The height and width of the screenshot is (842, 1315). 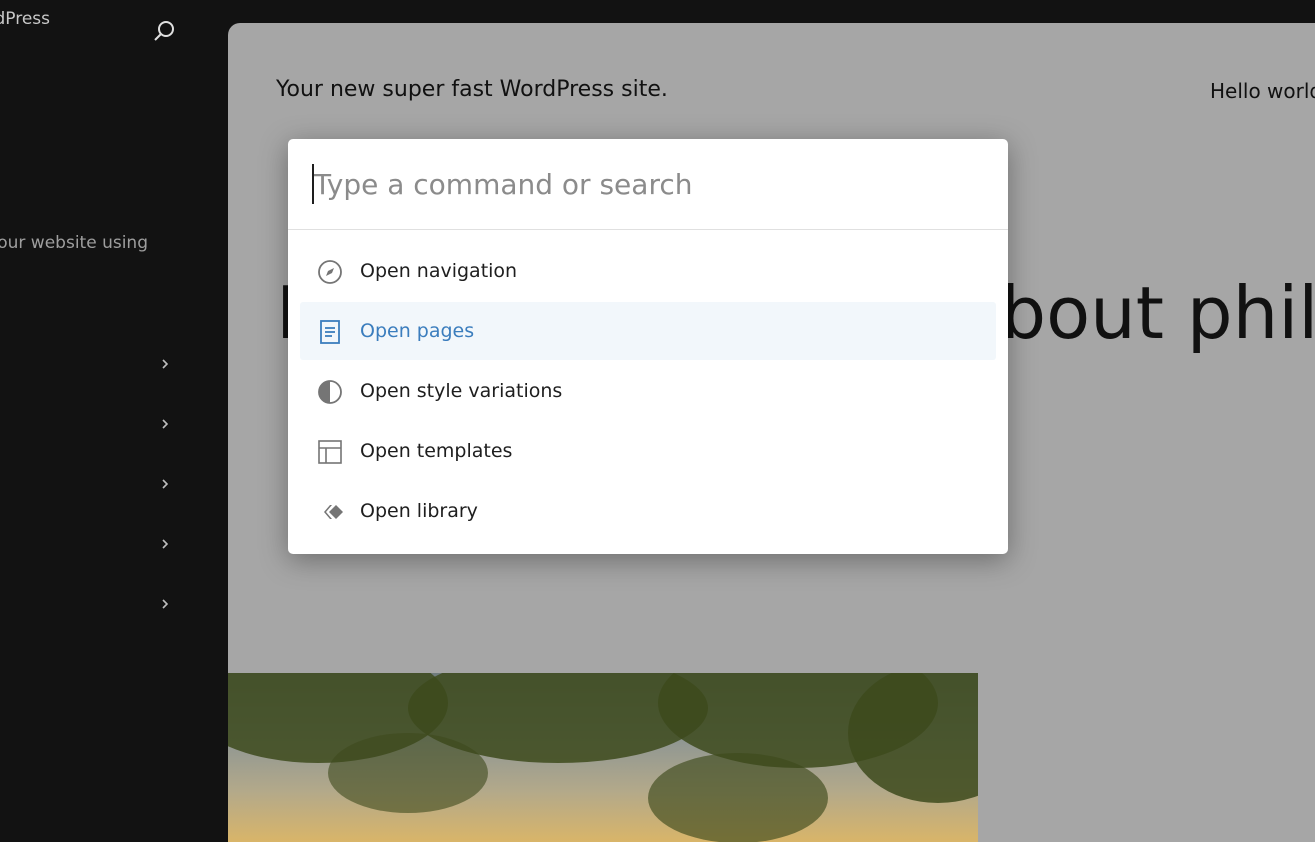 What do you see at coordinates (330, 272) in the screenshot?
I see `compass-icon` at bounding box center [330, 272].